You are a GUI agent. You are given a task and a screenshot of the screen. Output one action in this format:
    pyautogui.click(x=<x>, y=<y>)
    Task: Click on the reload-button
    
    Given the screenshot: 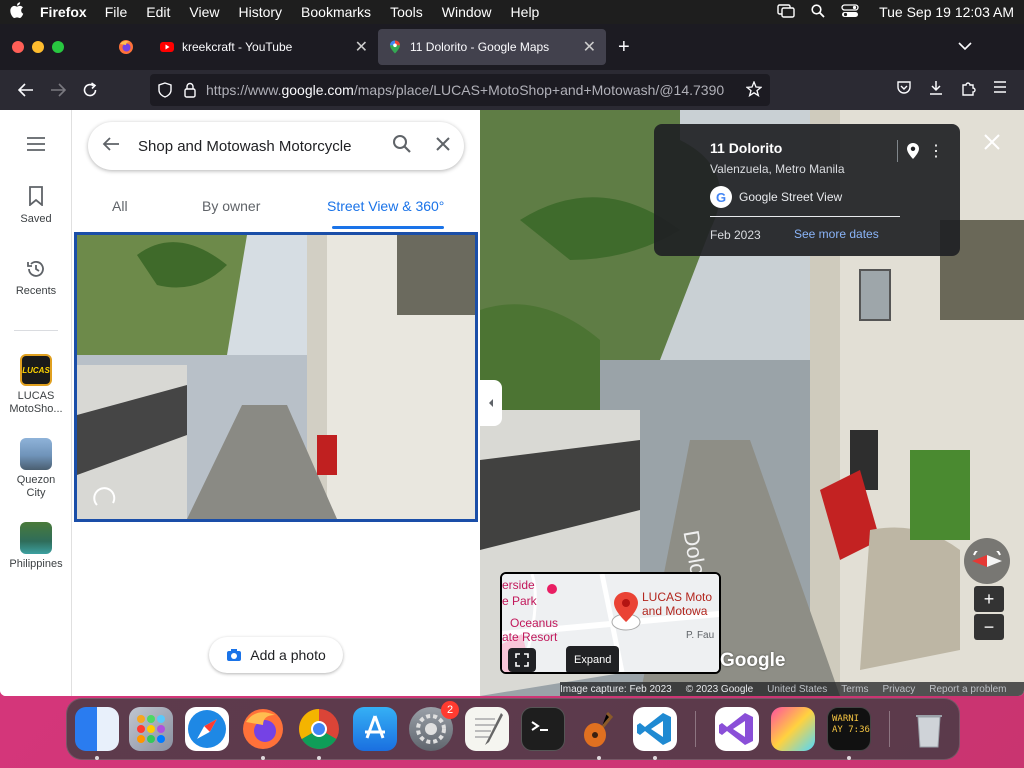 What is the action you would take?
    pyautogui.click(x=90, y=90)
    